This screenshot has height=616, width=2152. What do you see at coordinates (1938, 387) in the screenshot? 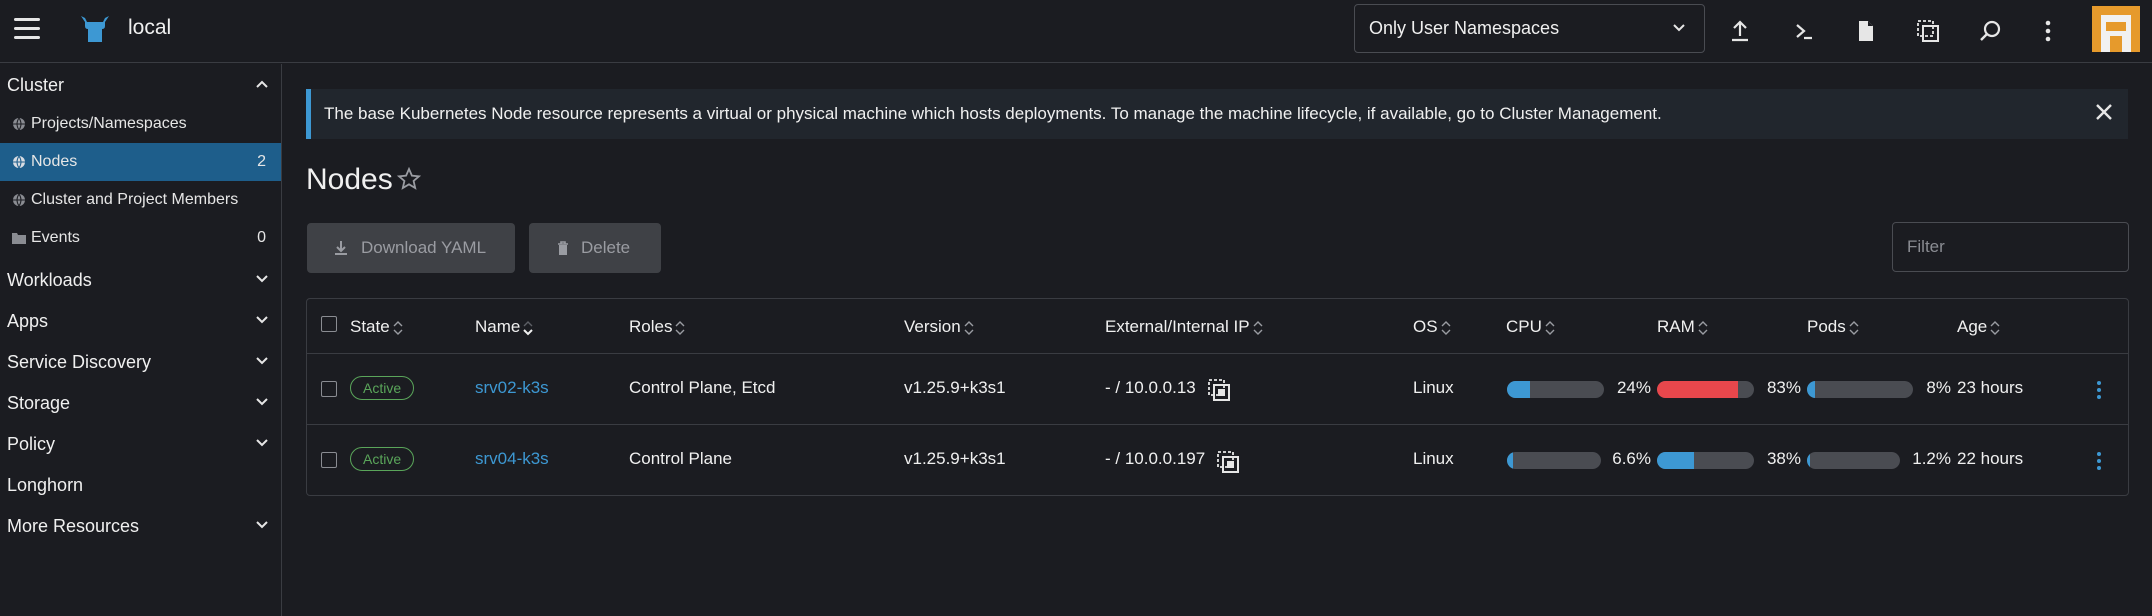
I see `pods-usage-value: 8%` at bounding box center [1938, 387].